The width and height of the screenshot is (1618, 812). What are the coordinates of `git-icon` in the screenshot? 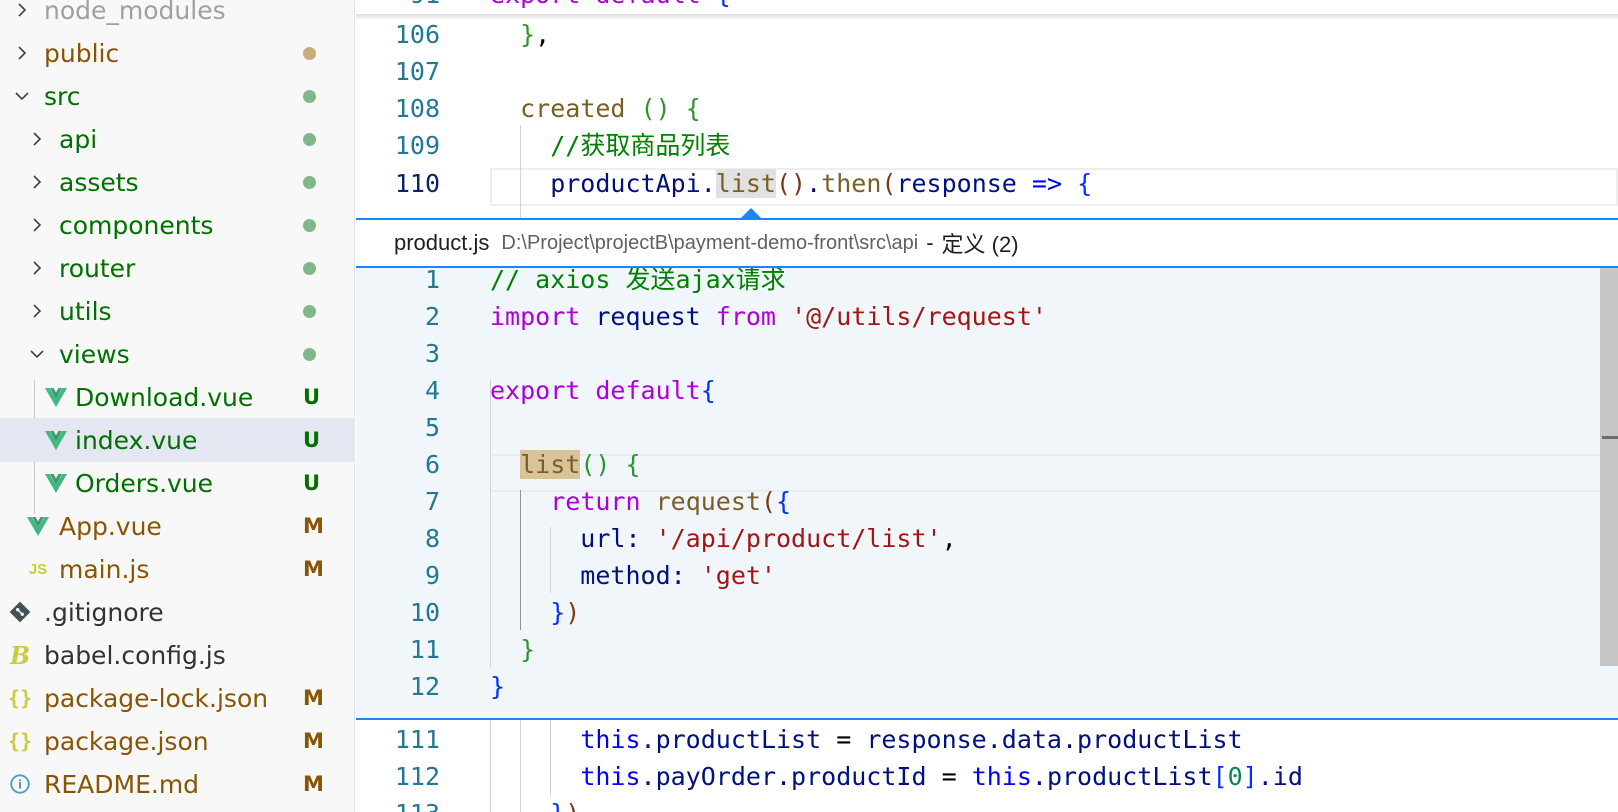 It's located at (20, 612).